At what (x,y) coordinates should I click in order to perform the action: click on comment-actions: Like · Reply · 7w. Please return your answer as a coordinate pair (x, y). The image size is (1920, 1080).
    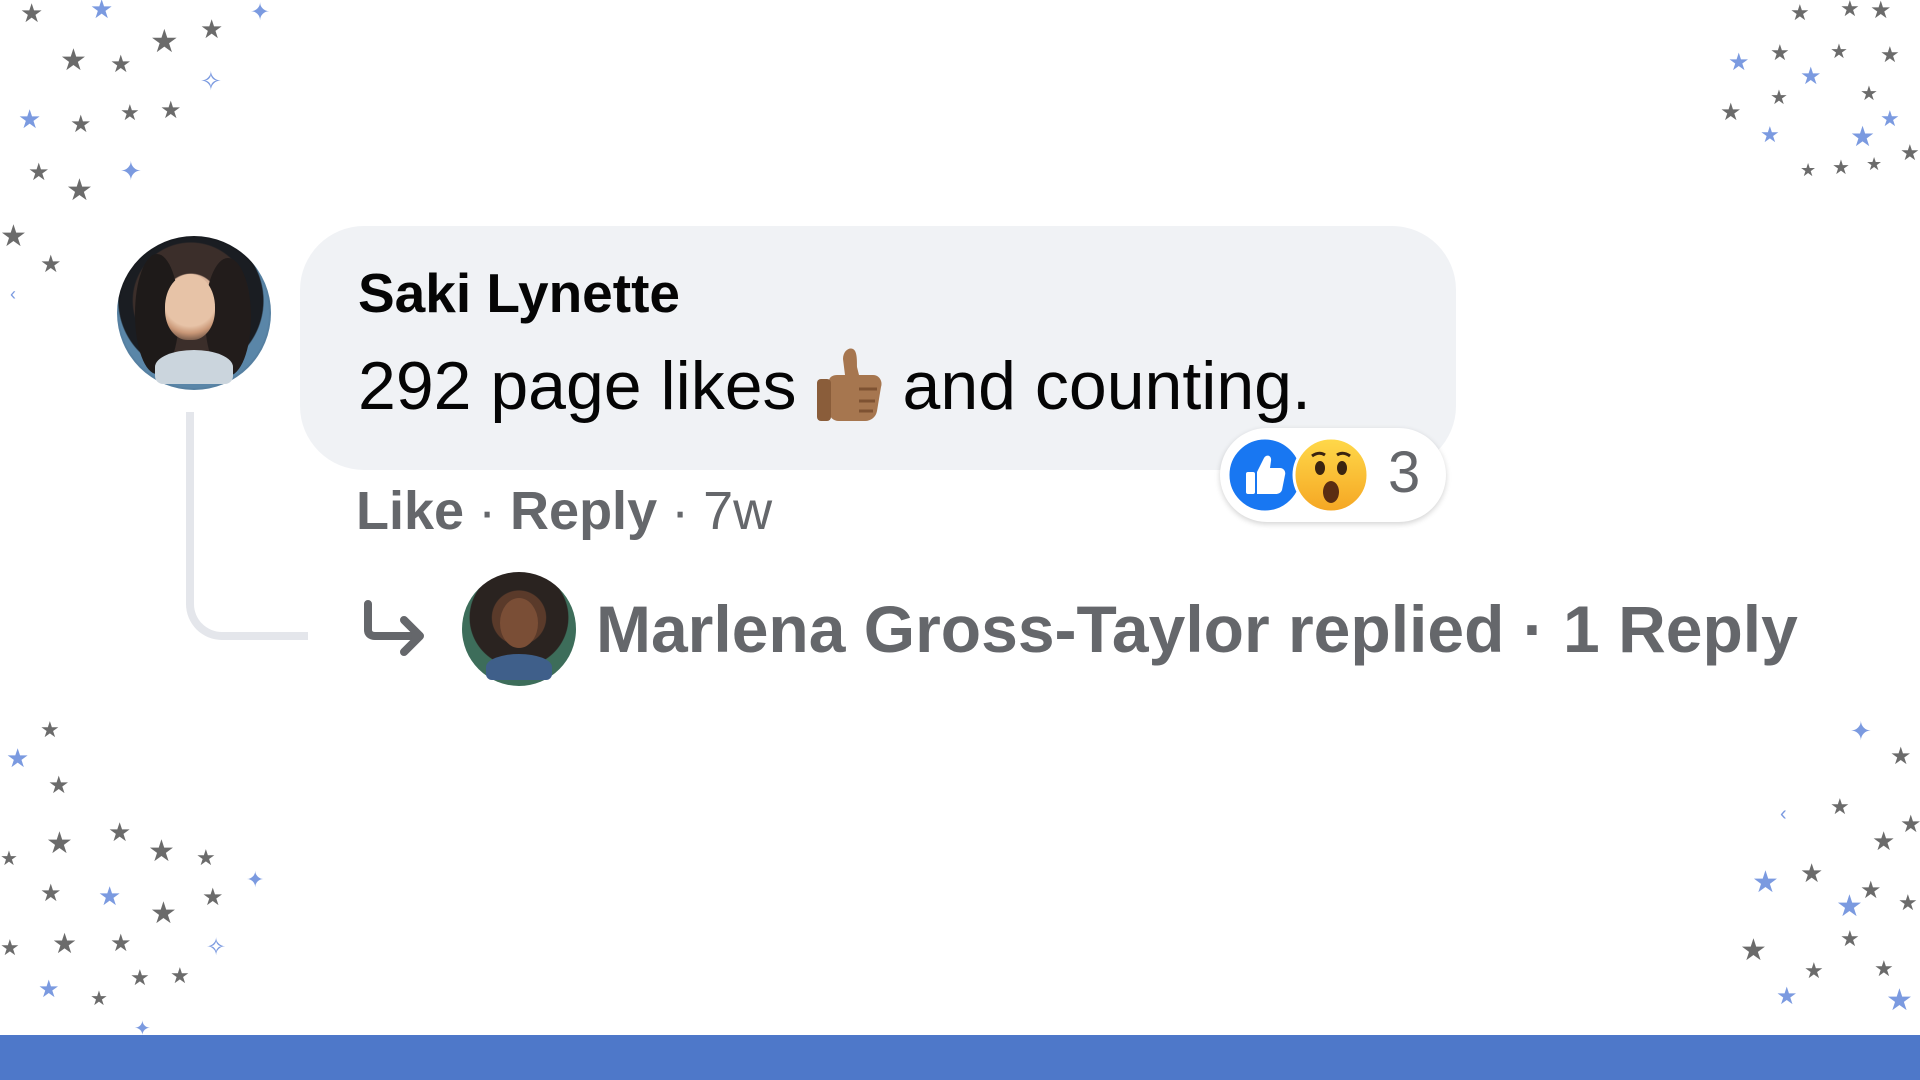
    Looking at the image, I should click on (564, 511).